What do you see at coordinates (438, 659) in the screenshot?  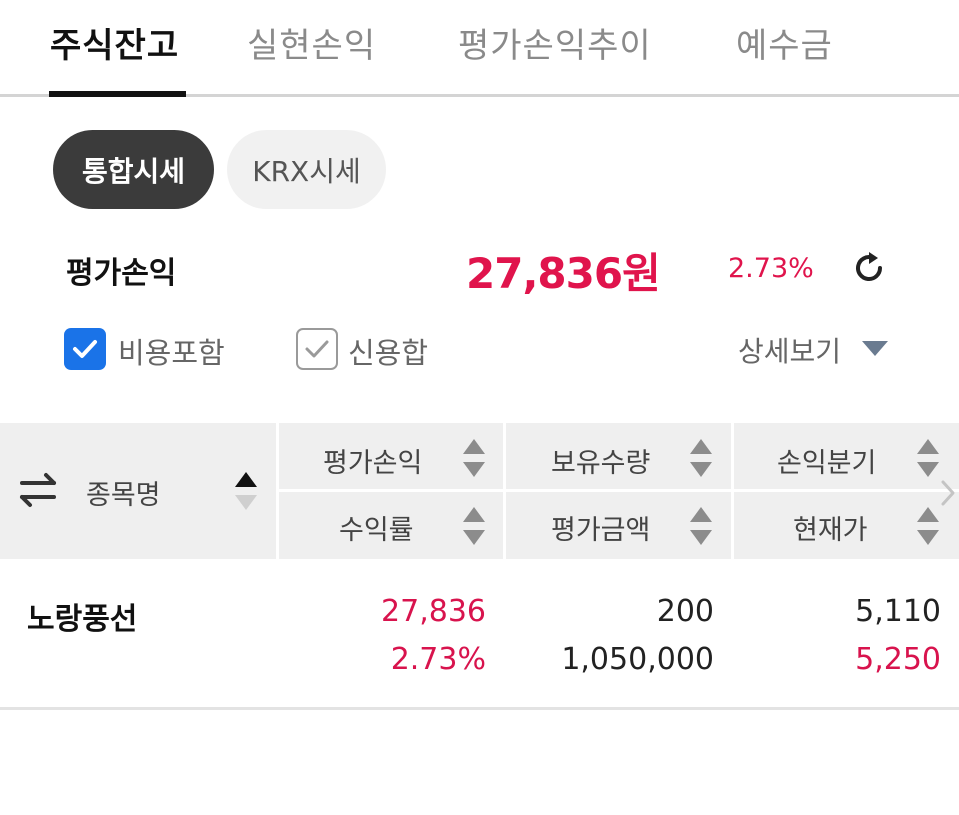 I see `return-rate-value: 2.73%` at bounding box center [438, 659].